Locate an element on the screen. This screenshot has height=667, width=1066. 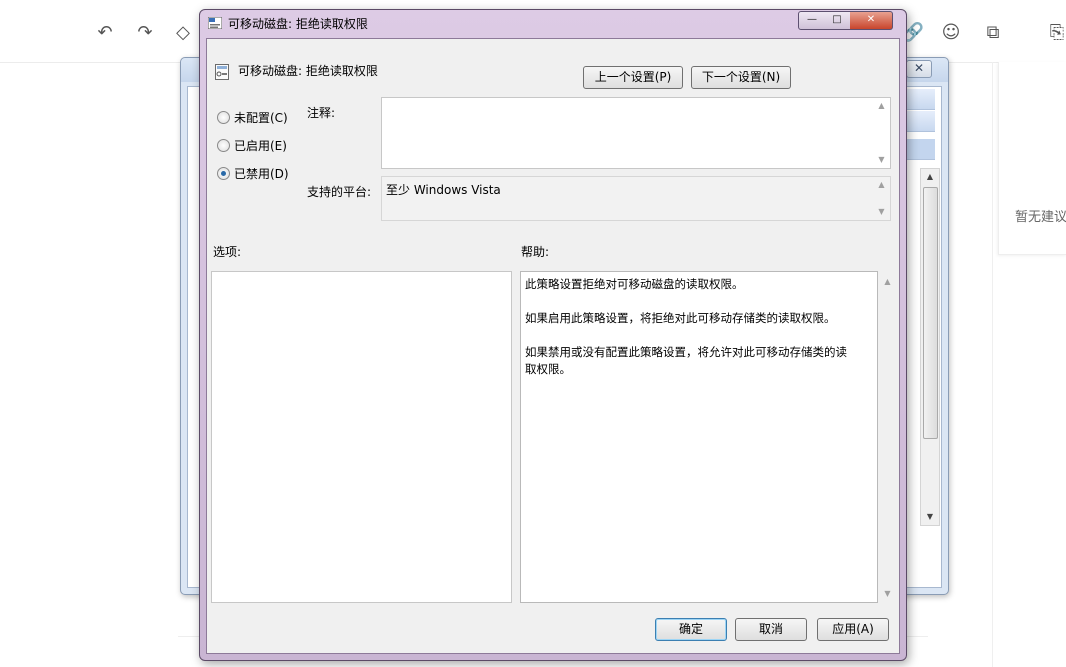
platform-field: 至少 Windows Vista ▲ ▼ is located at coordinates (636, 198).